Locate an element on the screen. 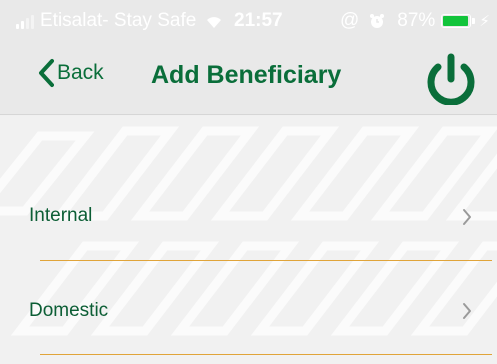 Image resolution: width=497 pixels, height=364 pixels. status-time: 21:57 is located at coordinates (258, 20).